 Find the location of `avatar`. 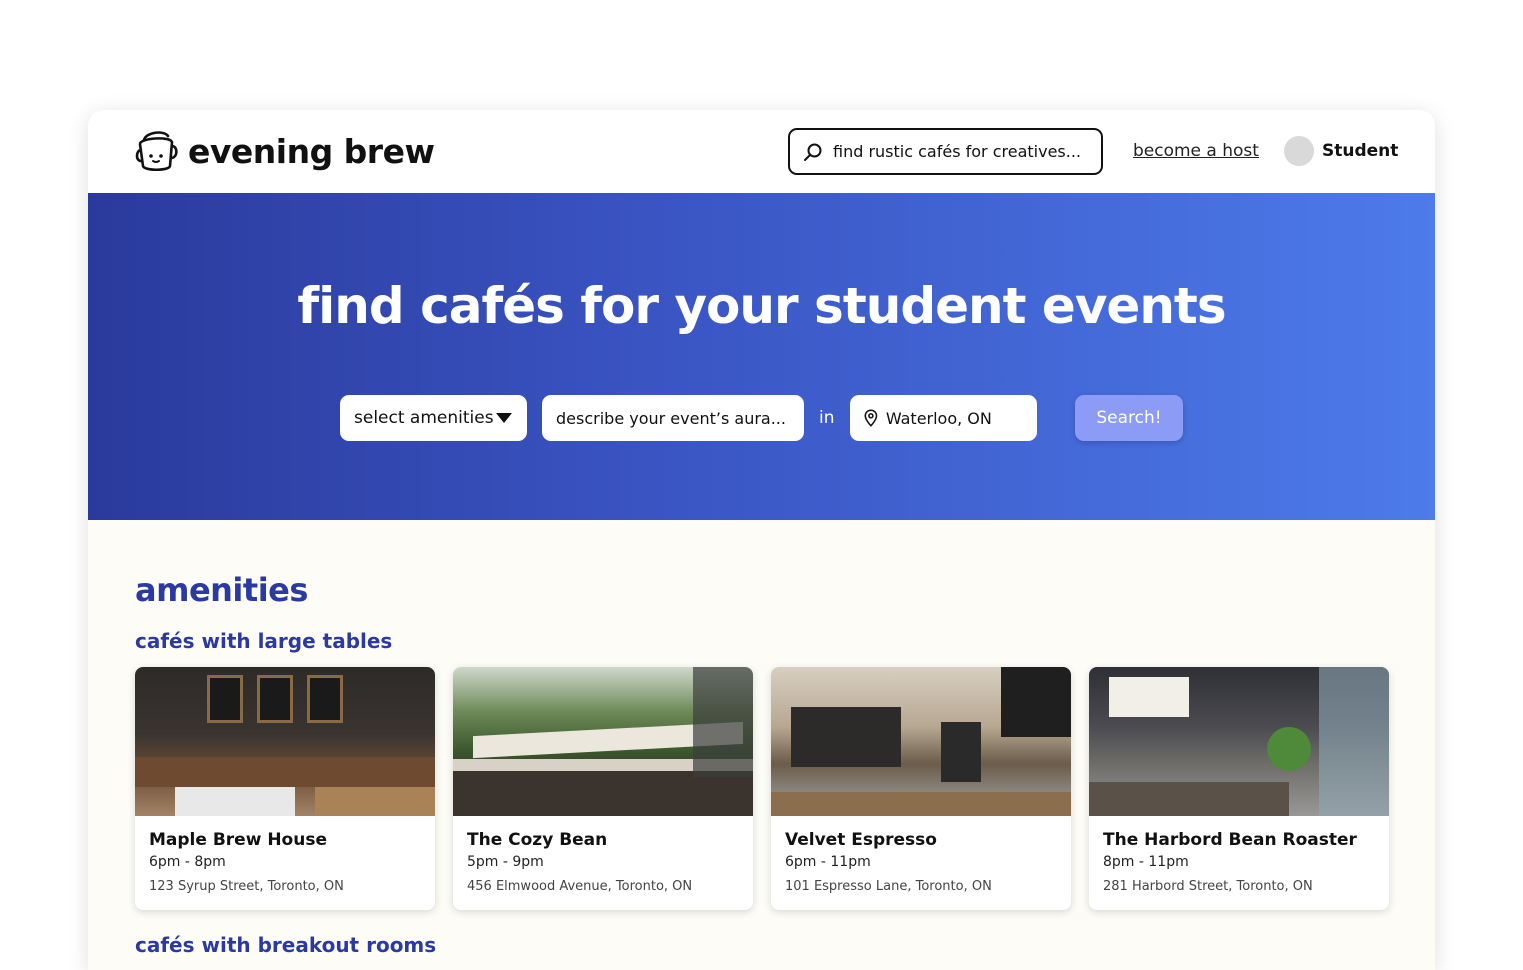

avatar is located at coordinates (1299, 151).